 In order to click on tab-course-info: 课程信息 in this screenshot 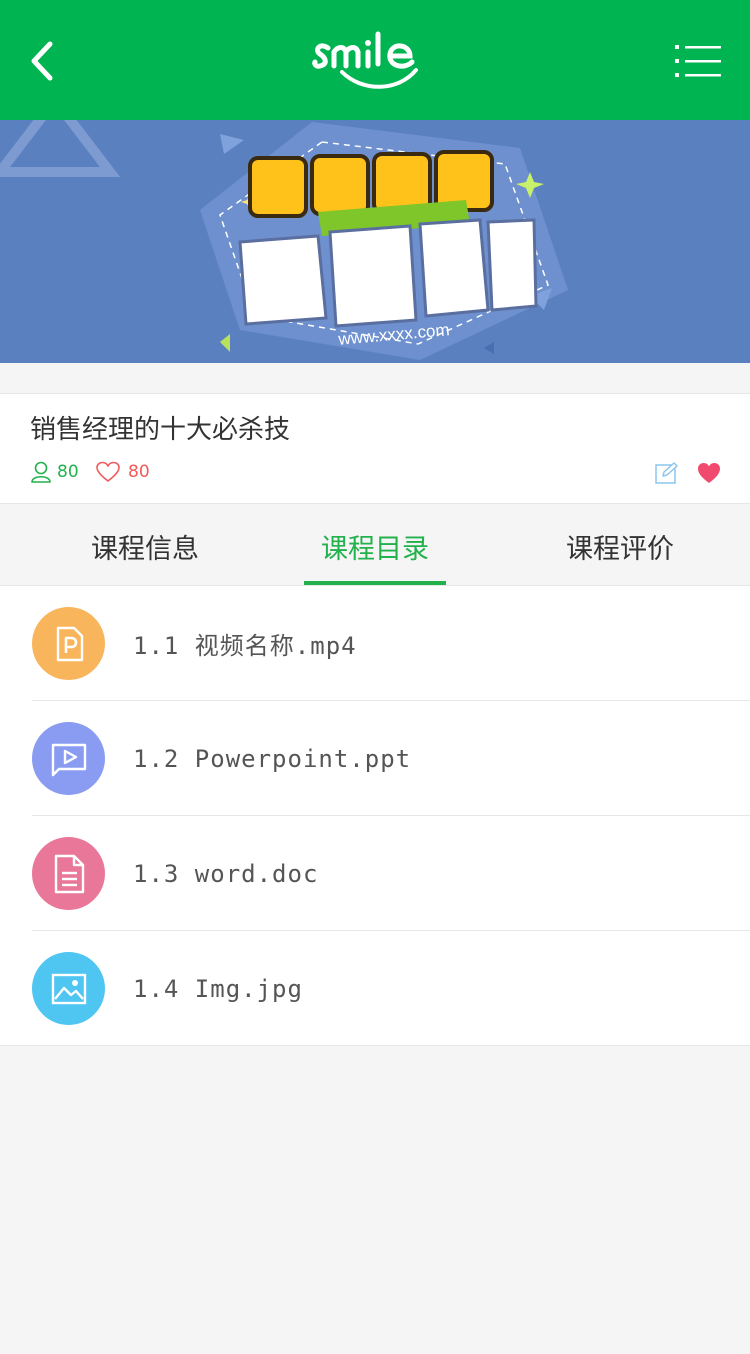, I will do `click(145, 545)`.